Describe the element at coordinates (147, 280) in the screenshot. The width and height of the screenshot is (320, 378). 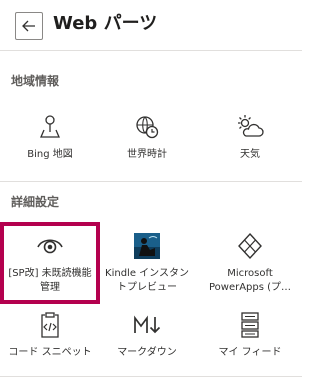
I see `webpart-label: Kindle インスタントプレビュー` at that location.